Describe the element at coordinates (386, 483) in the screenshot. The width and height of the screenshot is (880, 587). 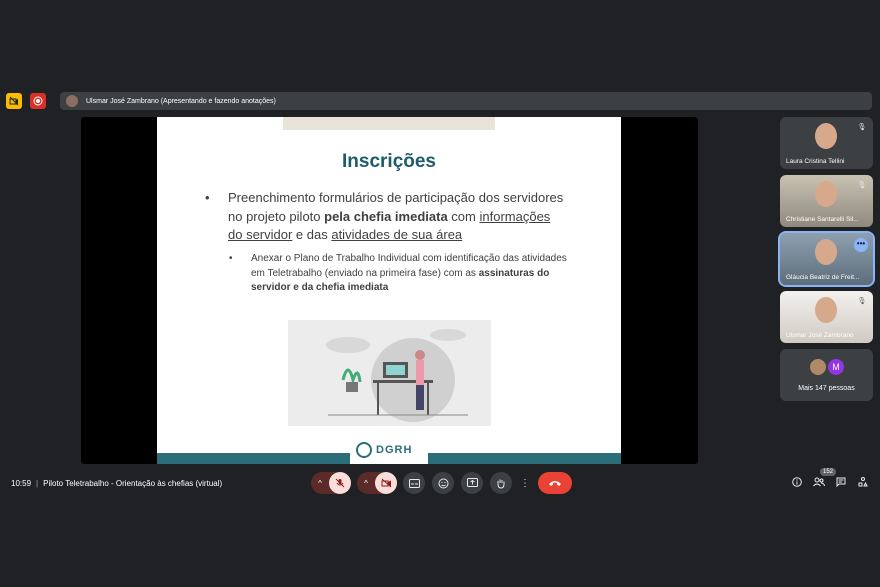
I see `camera-off-button` at that location.